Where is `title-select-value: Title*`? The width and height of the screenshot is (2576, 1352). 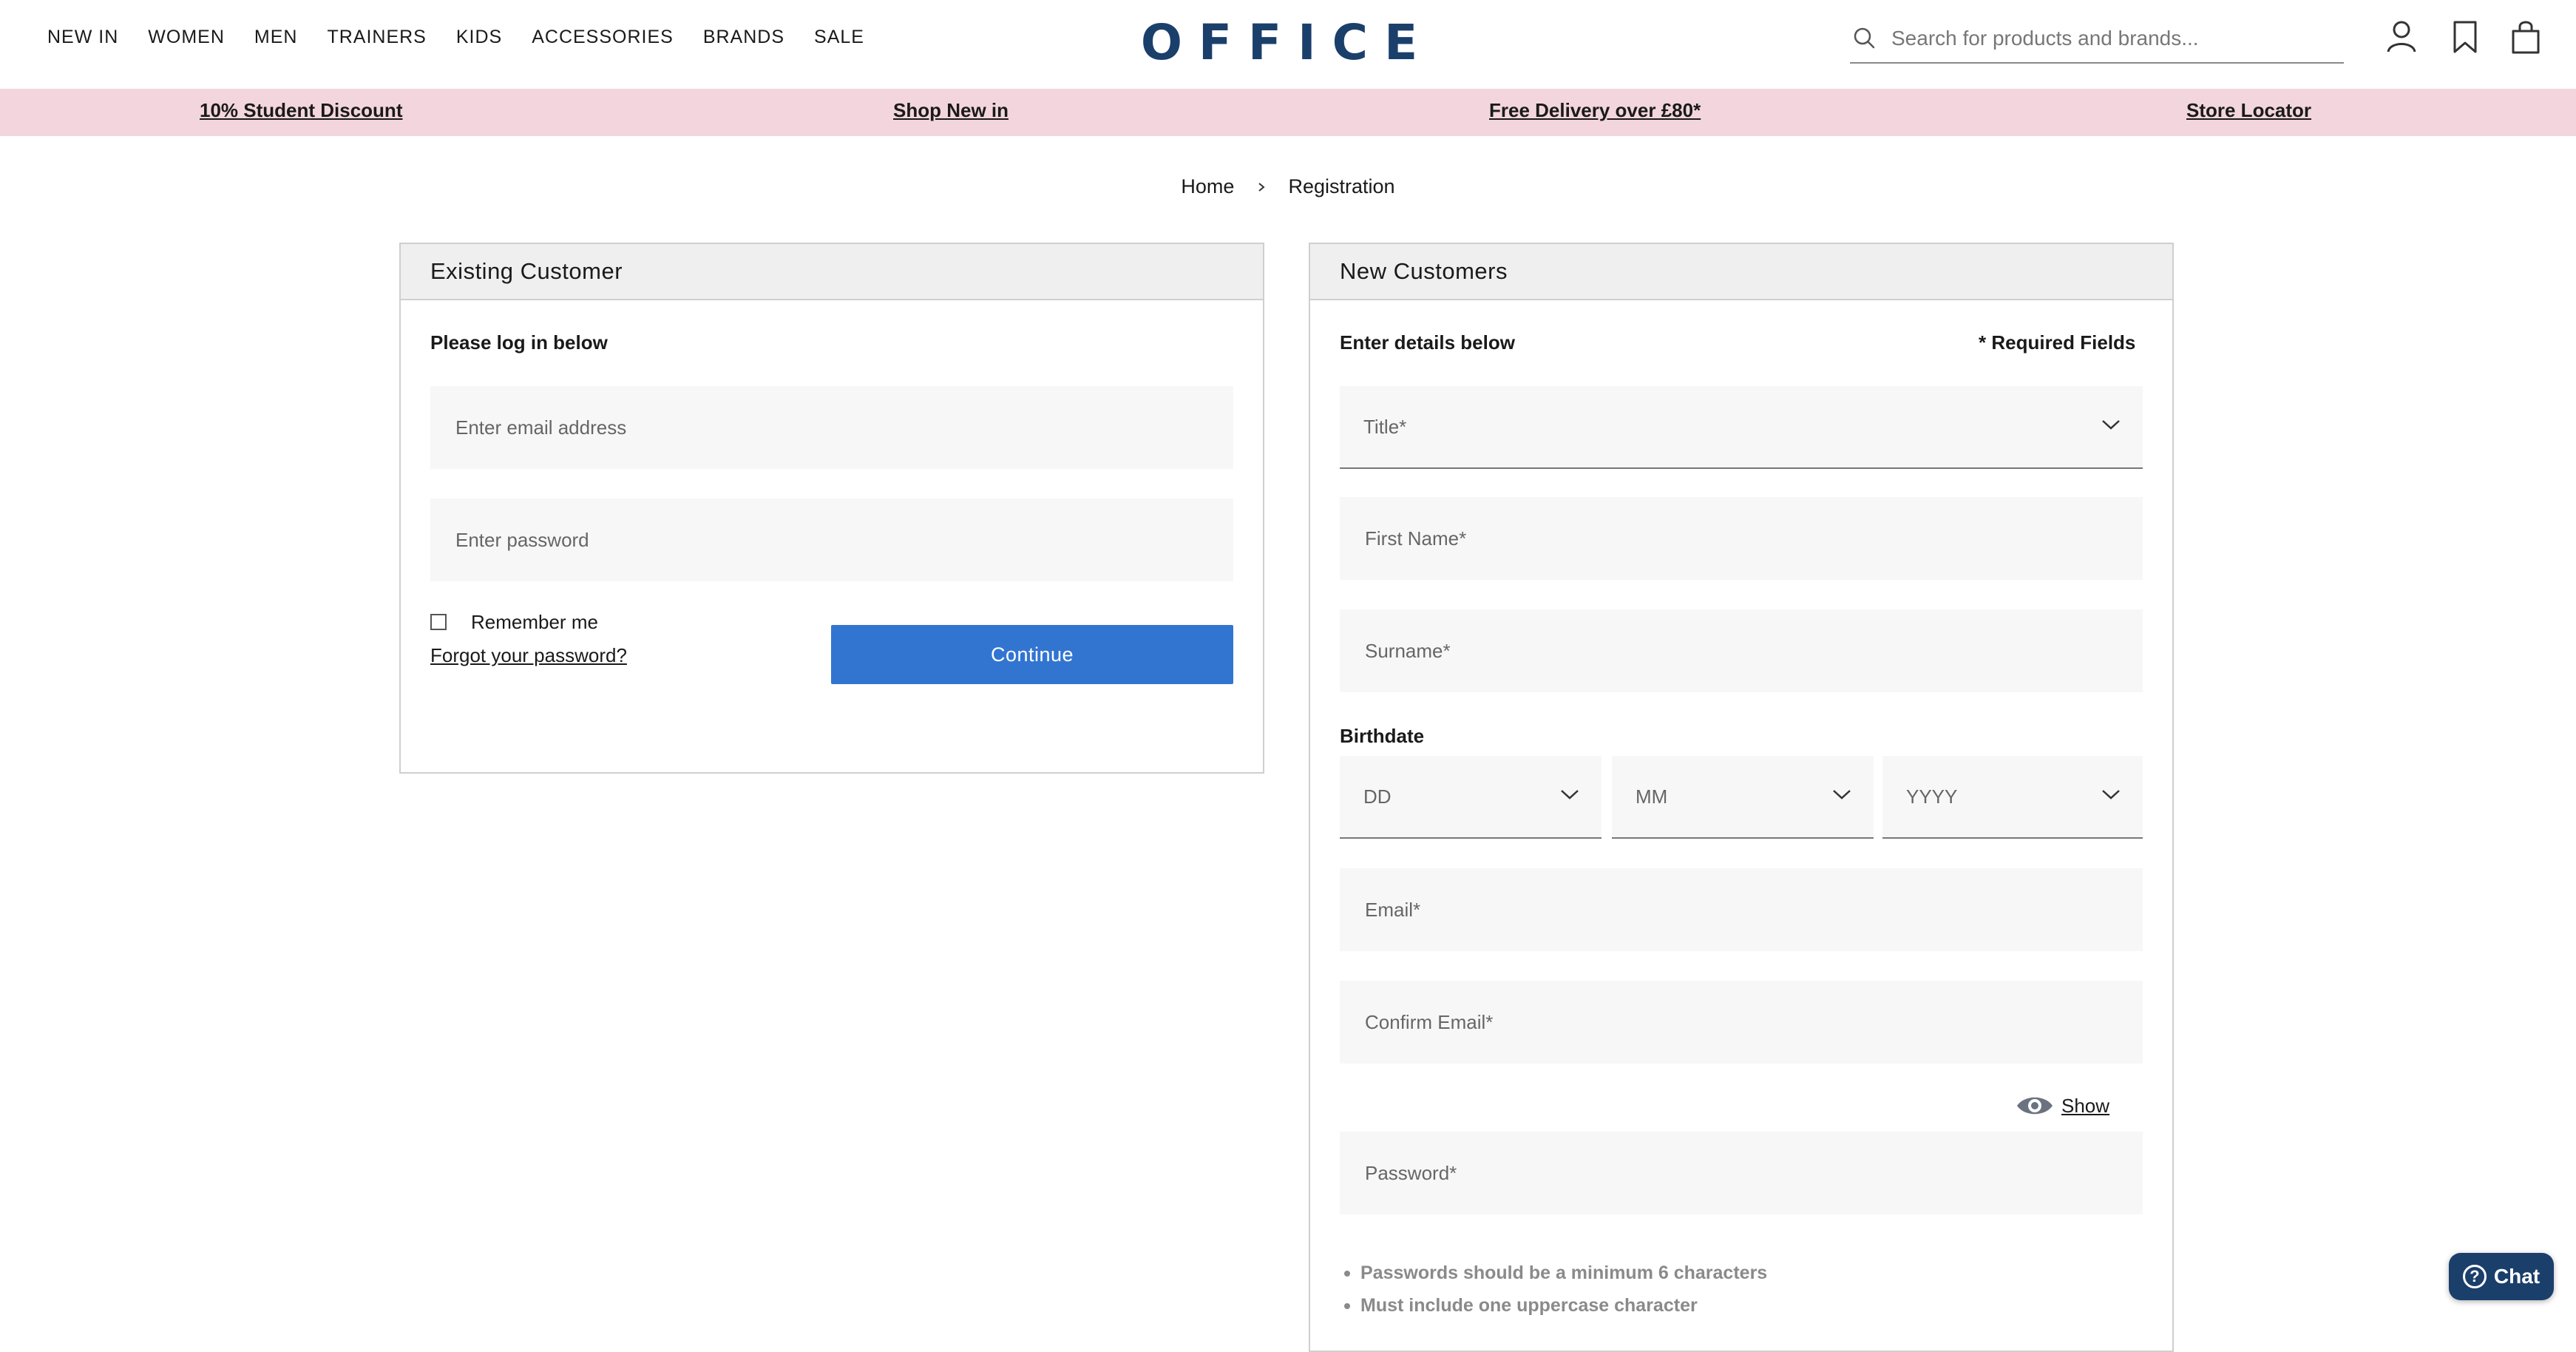 title-select-value: Title* is located at coordinates (1385, 426).